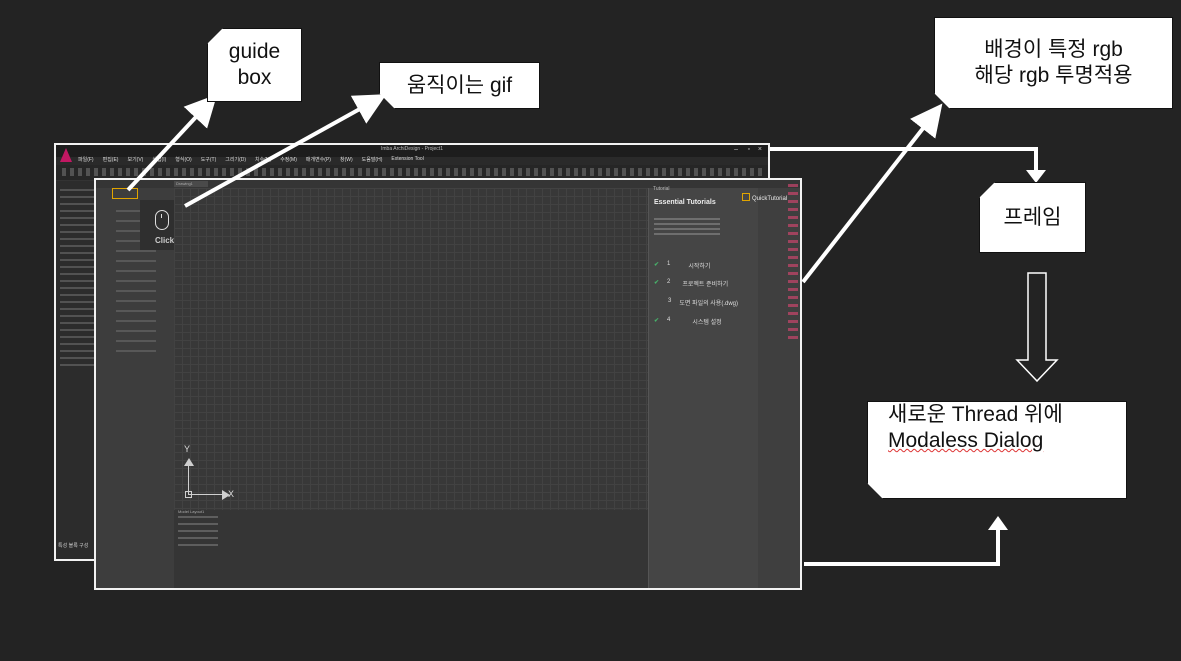  Describe the element at coordinates (749, 149) in the screenshot. I see `maximize-icon: ▫` at that location.